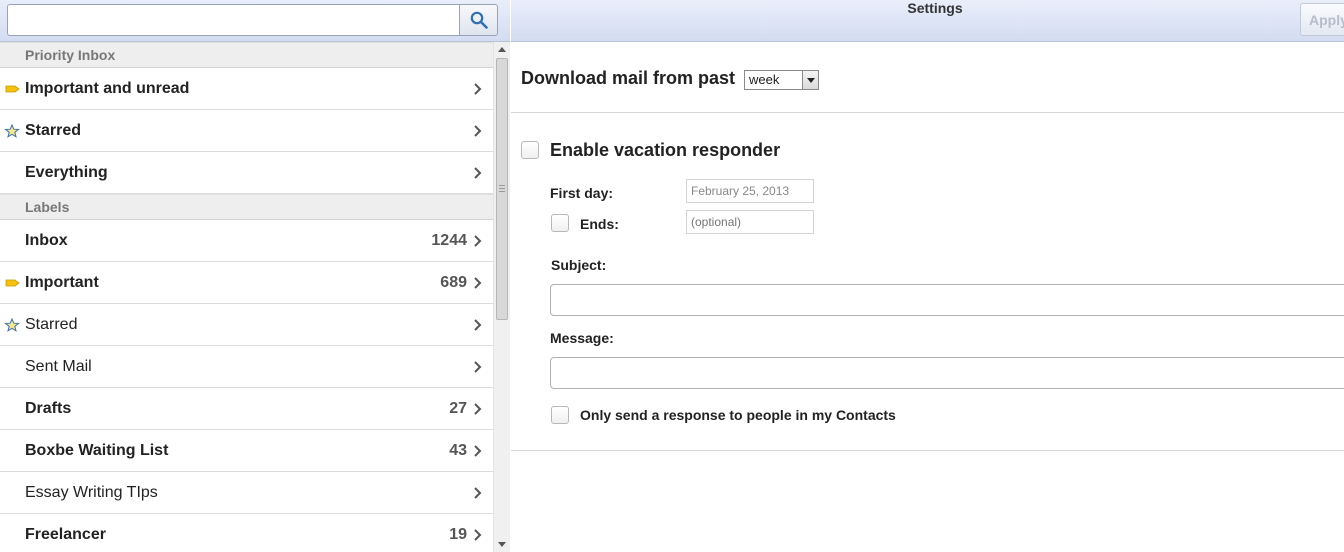 This screenshot has width=1344, height=552. Describe the element at coordinates (582, 338) in the screenshot. I see `message-label: Message:` at that location.